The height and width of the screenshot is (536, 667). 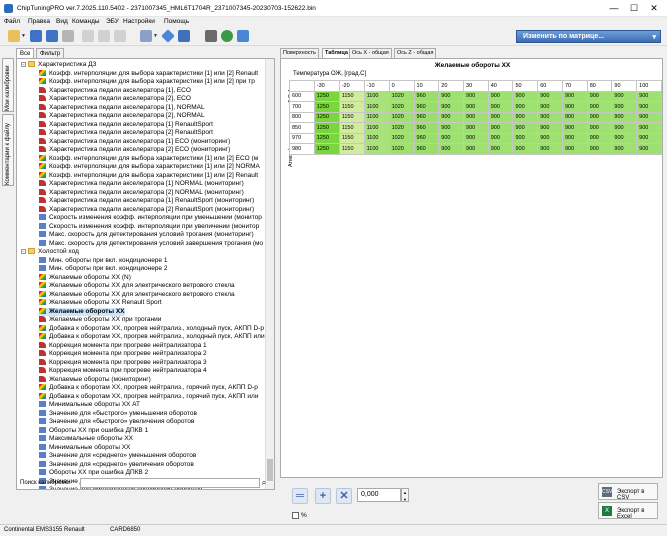 What do you see at coordinates (370, 53) in the screenshot?
I see `tab-axis-x: Ось X - общая` at bounding box center [370, 53].